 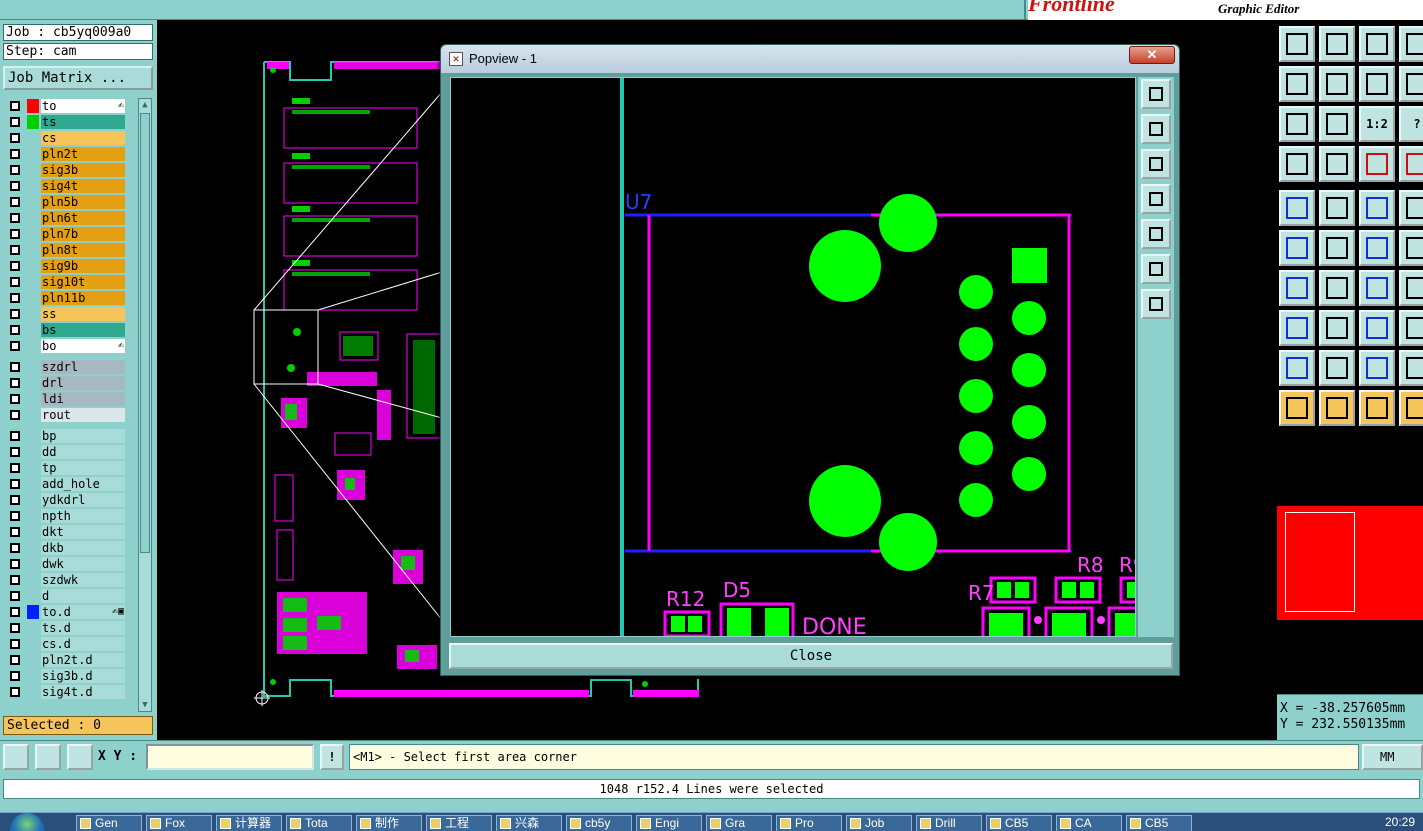 What do you see at coordinates (1089, 823) in the screenshot?
I see `taskbar-item: CA` at bounding box center [1089, 823].